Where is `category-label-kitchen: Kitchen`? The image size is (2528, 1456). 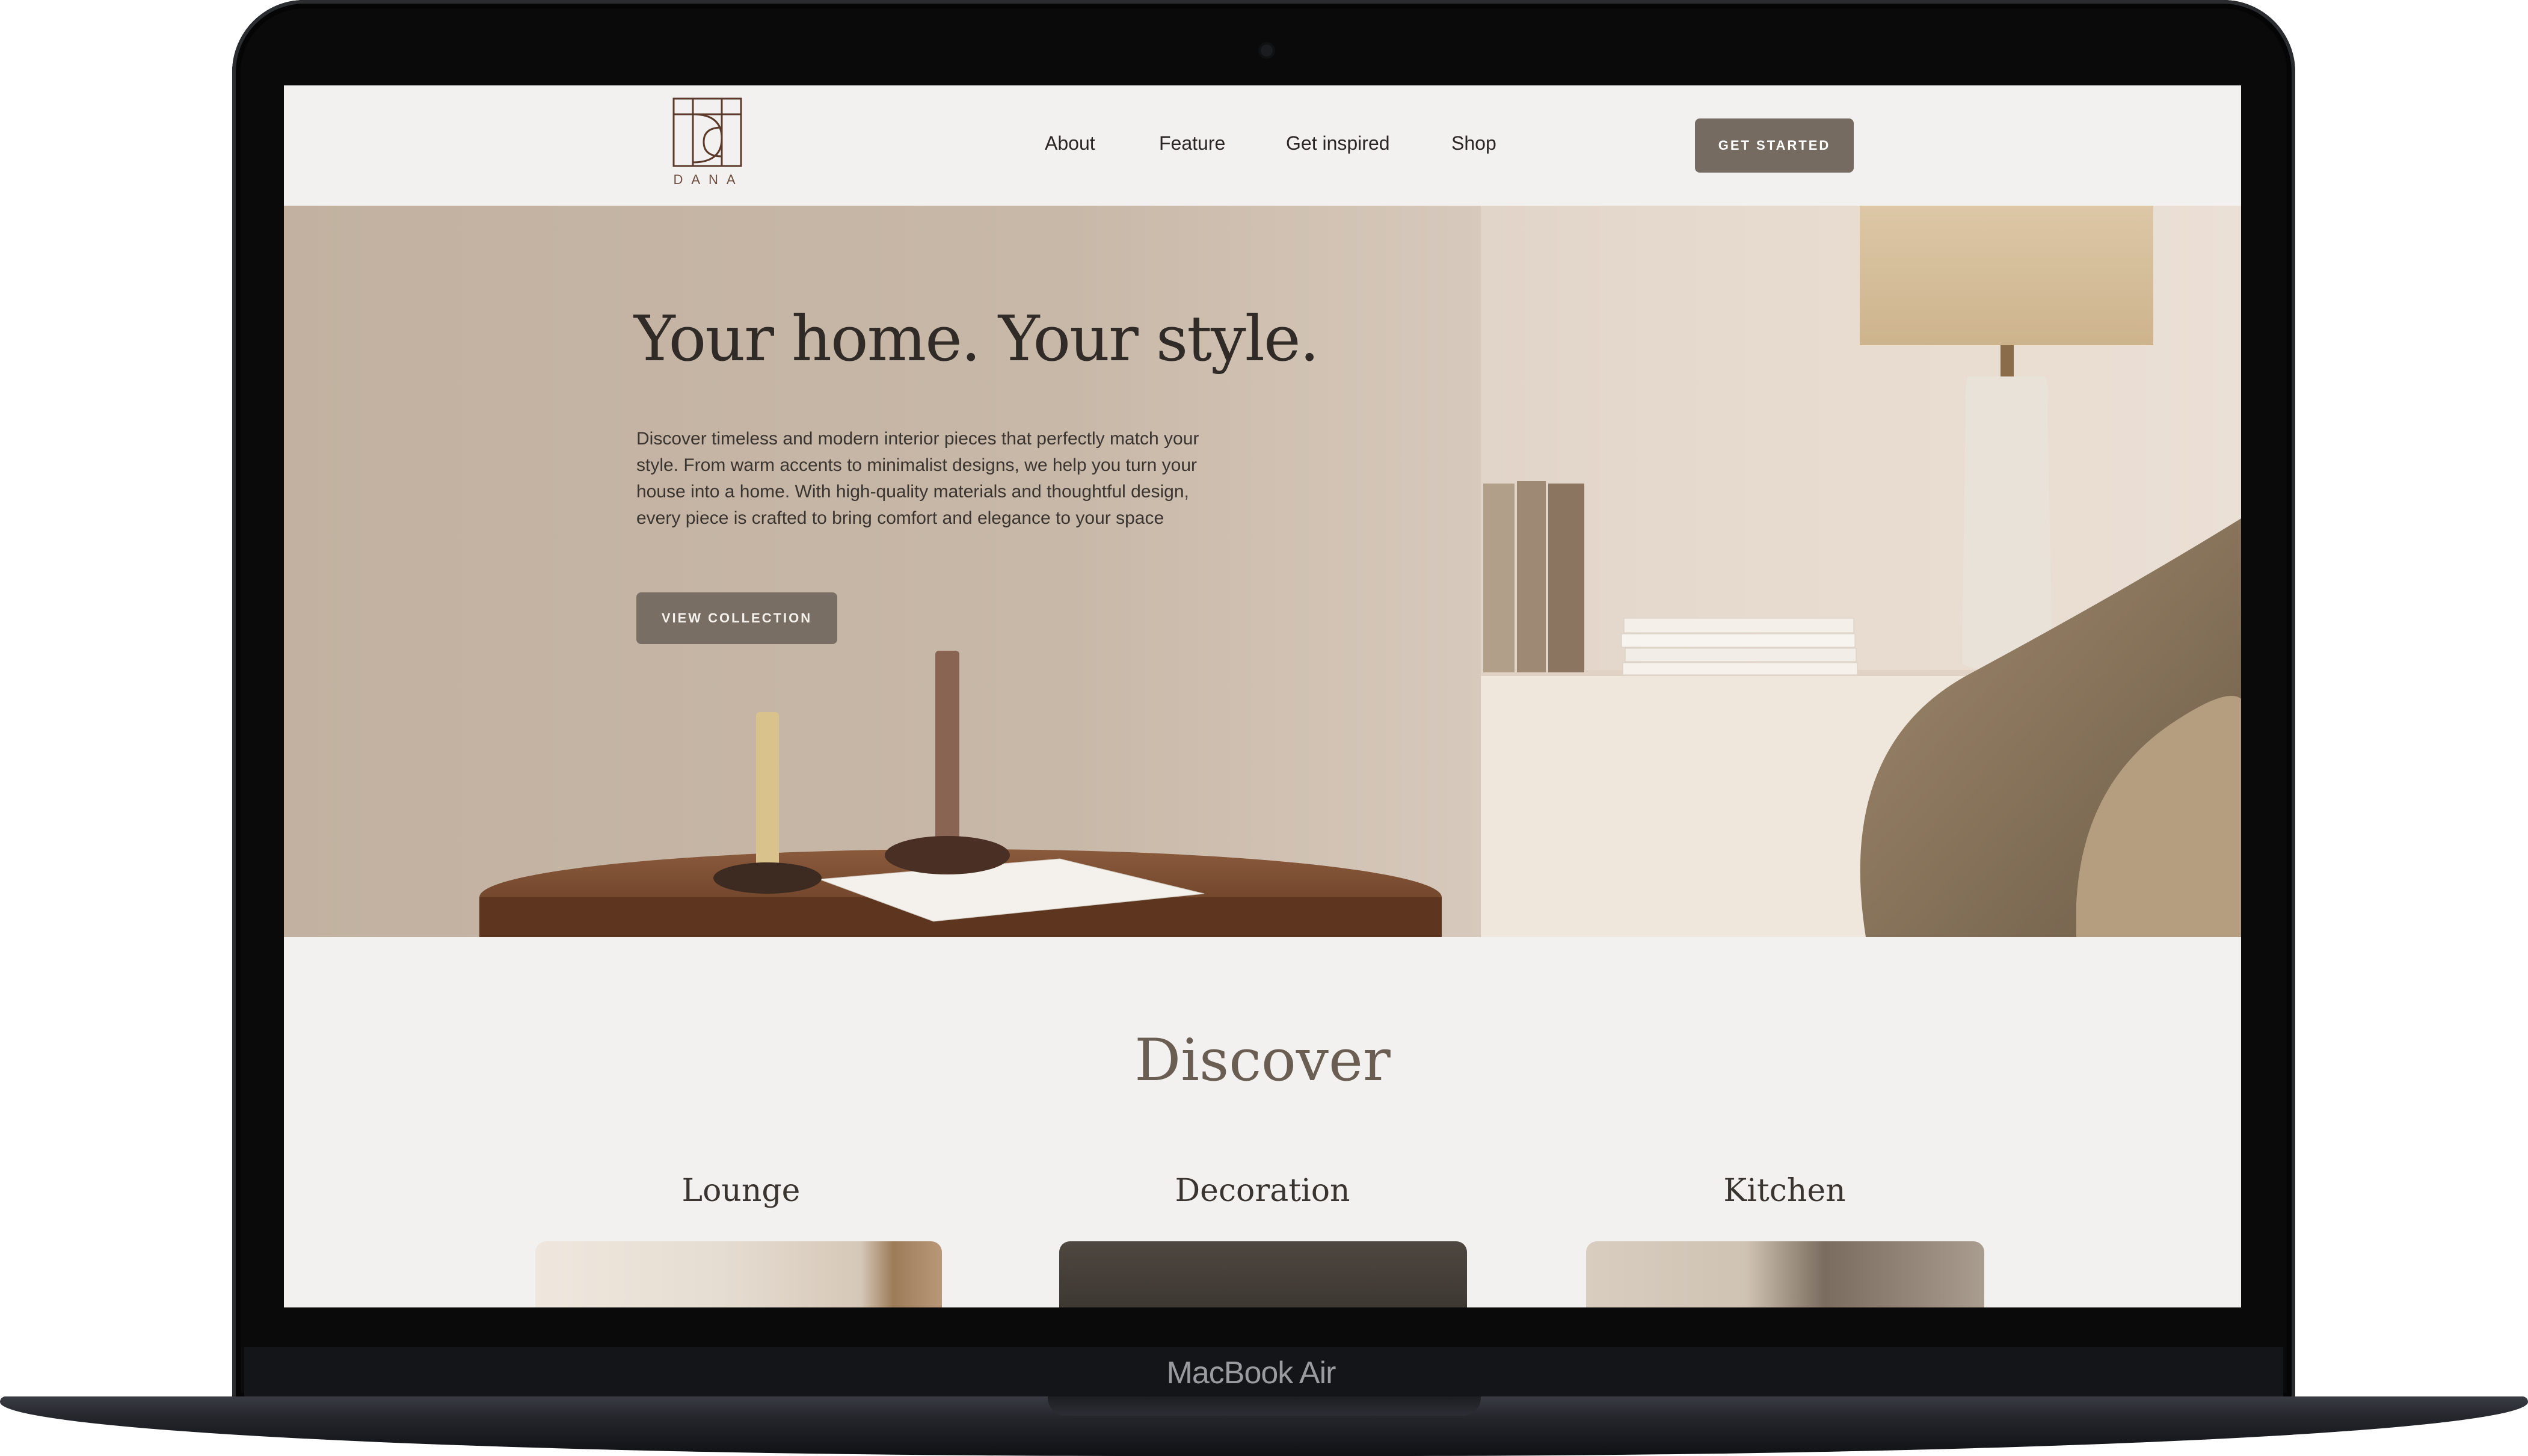
category-label-kitchen: Kitchen is located at coordinates (1784, 1191).